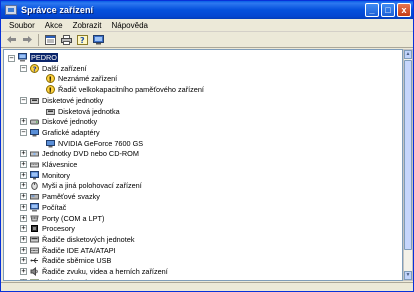 Image resolution: width=414 pixels, height=292 pixels. Describe the element at coordinates (82, 39) in the screenshot. I see `help-icon: ?` at that location.